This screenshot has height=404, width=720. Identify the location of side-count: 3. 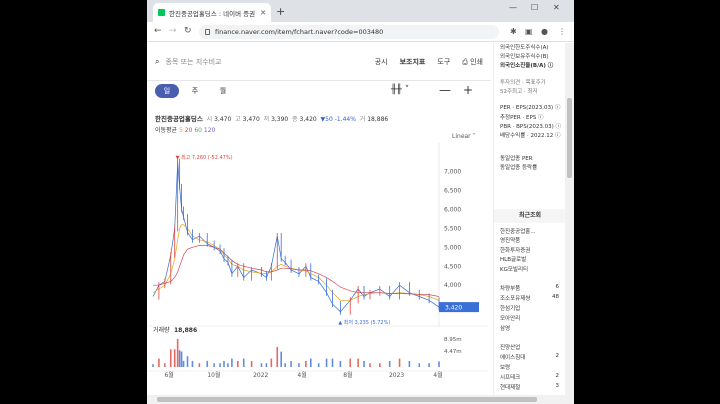
(557, 386).